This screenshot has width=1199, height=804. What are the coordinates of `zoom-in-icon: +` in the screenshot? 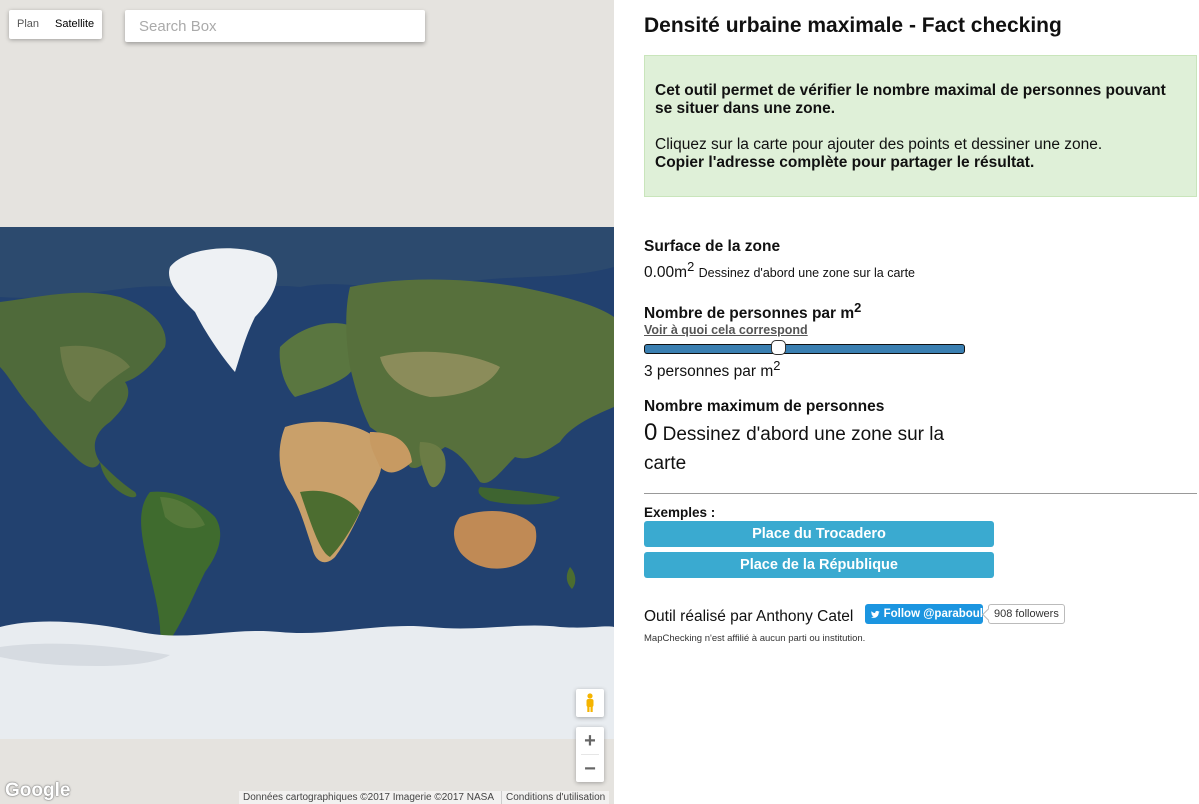 It's located at (590, 740).